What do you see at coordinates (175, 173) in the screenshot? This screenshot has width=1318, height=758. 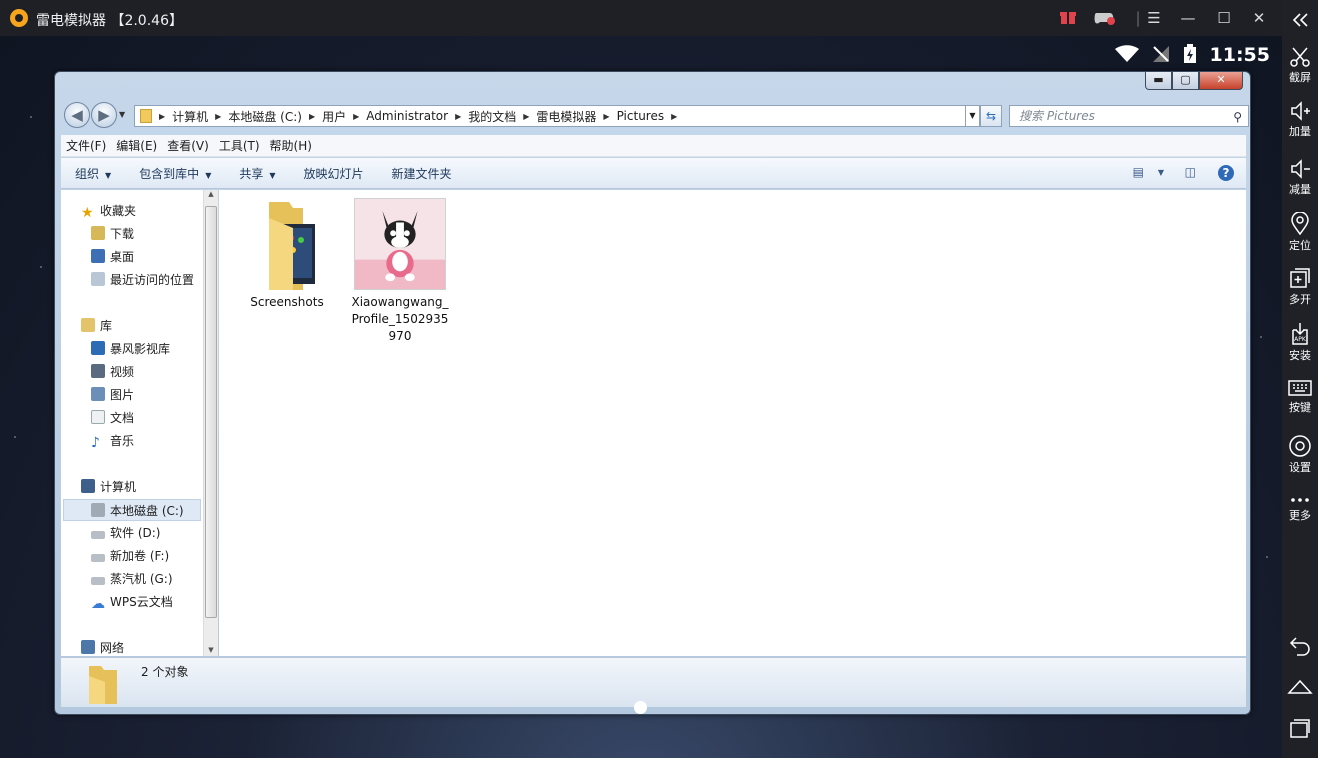 I see `include-in-library-button: 包含到库中 ▼` at bounding box center [175, 173].